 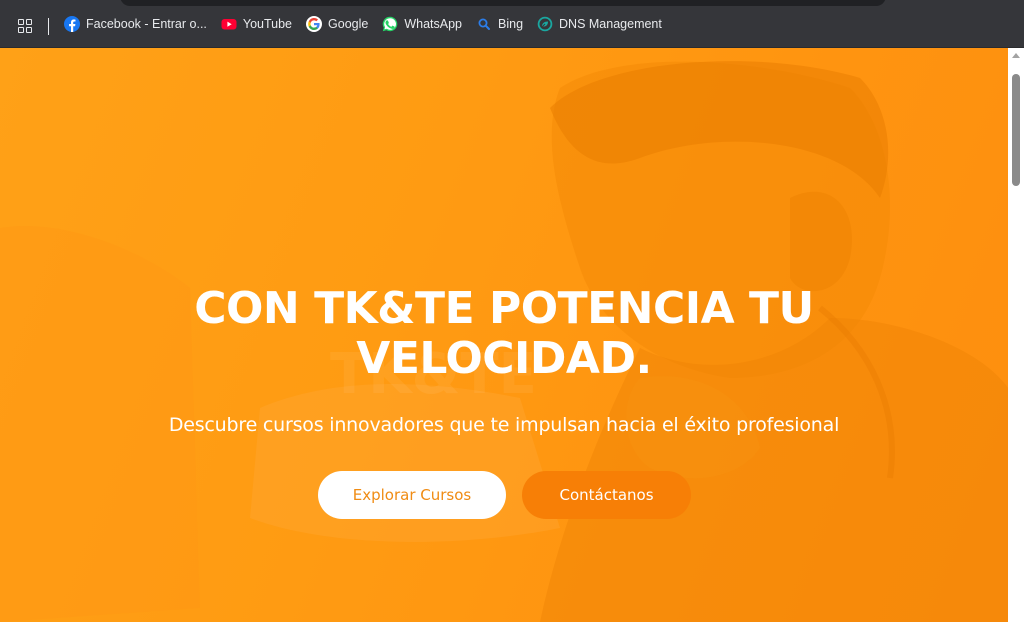 What do you see at coordinates (1016, 55) in the screenshot?
I see `scroll-up-arrow-icon` at bounding box center [1016, 55].